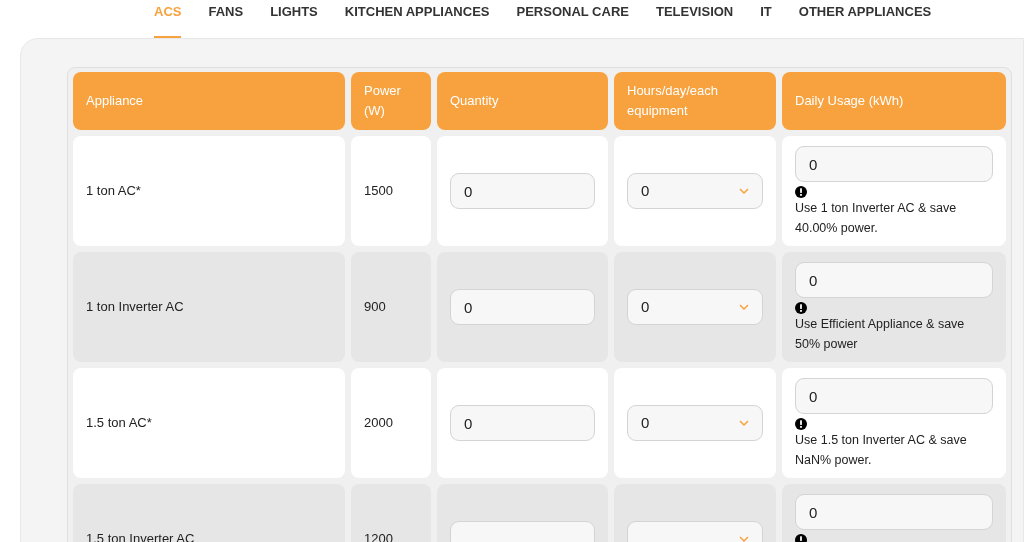  Describe the element at coordinates (209, 423) in the screenshot. I see `table-cell: 1.5 ton AC*` at that location.